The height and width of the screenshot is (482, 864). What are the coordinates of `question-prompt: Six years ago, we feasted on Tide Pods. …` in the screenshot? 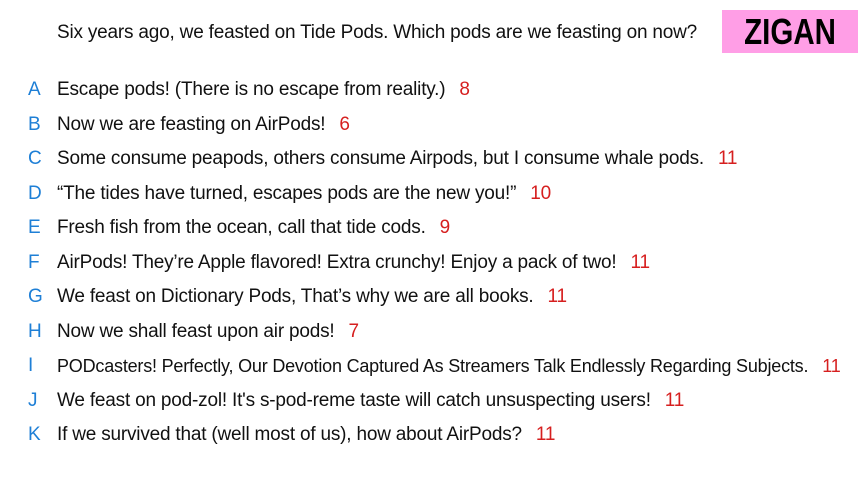 It's located at (377, 32).